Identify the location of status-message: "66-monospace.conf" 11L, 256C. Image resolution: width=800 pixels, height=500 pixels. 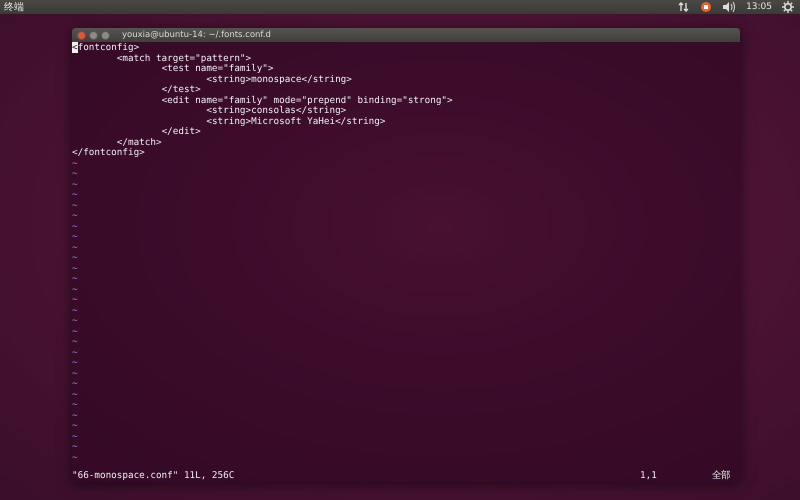
(154, 475).